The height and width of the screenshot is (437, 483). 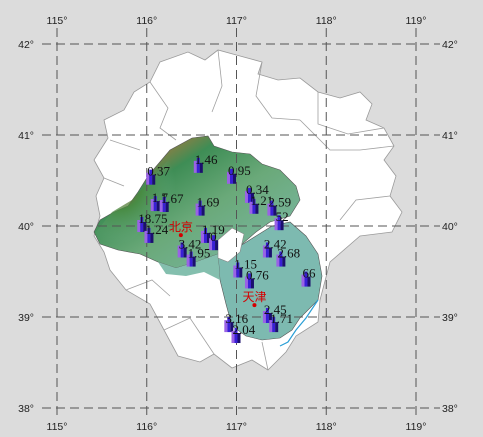 I want to click on station-value-label: 0.95, so click(x=239, y=170).